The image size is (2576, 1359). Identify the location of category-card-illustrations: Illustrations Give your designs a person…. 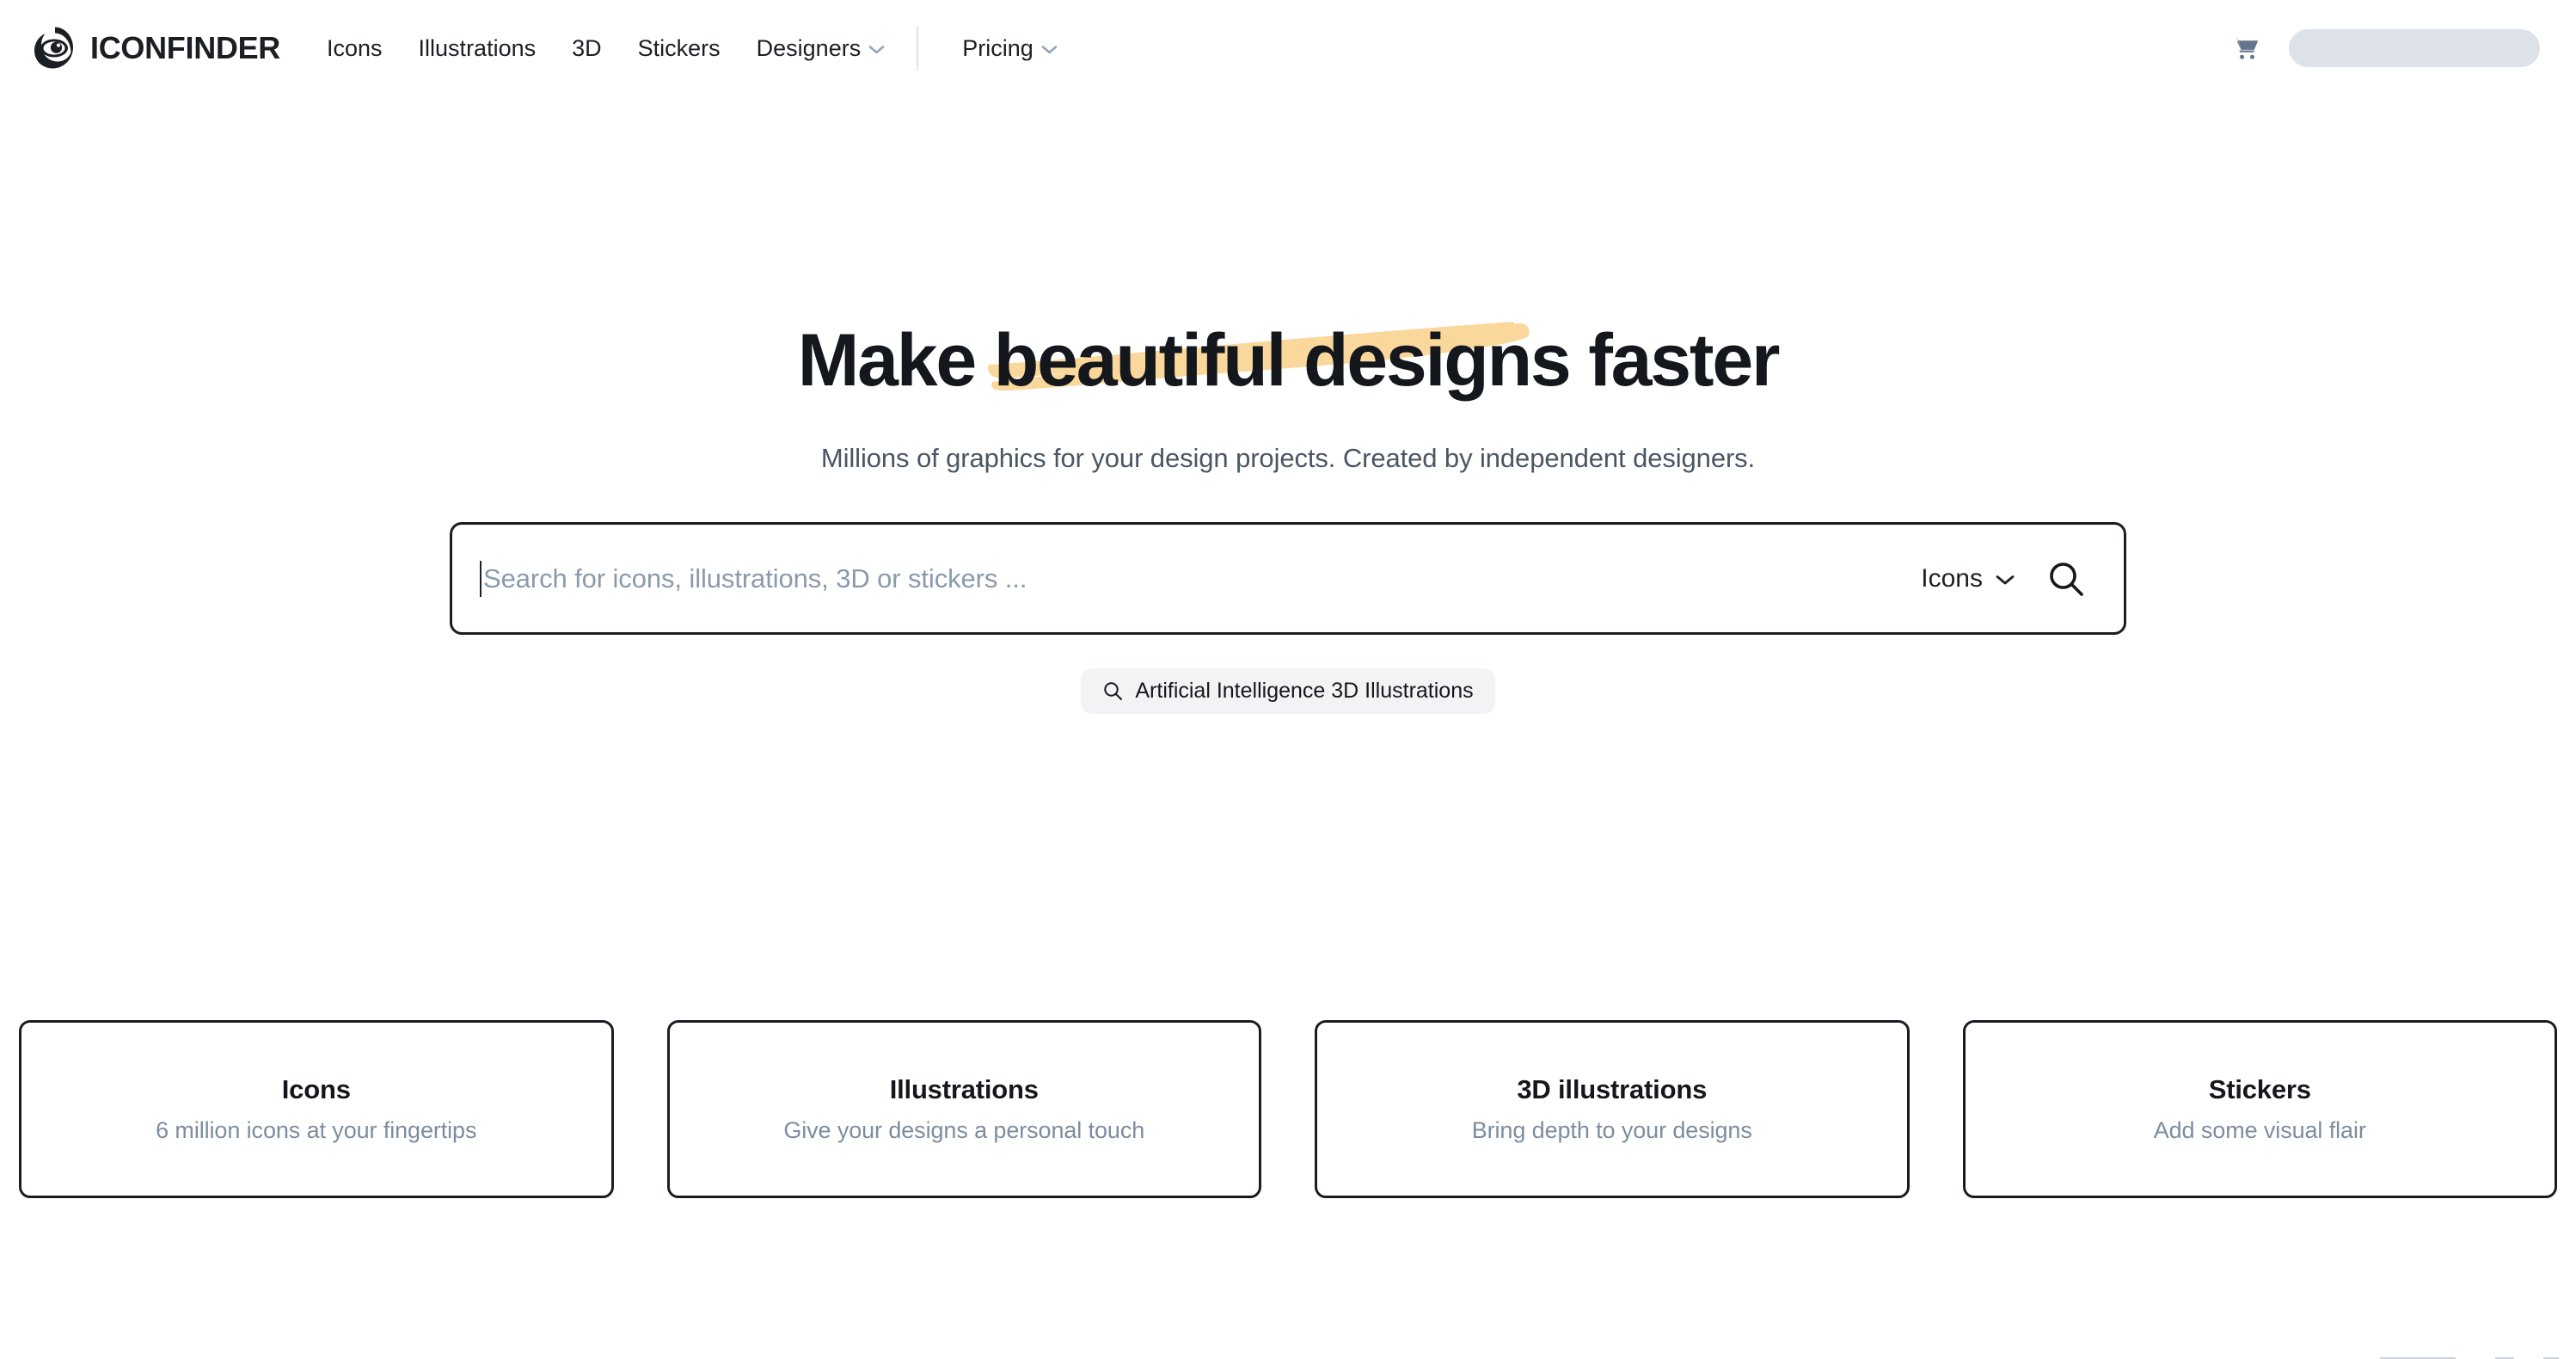
(964, 1109).